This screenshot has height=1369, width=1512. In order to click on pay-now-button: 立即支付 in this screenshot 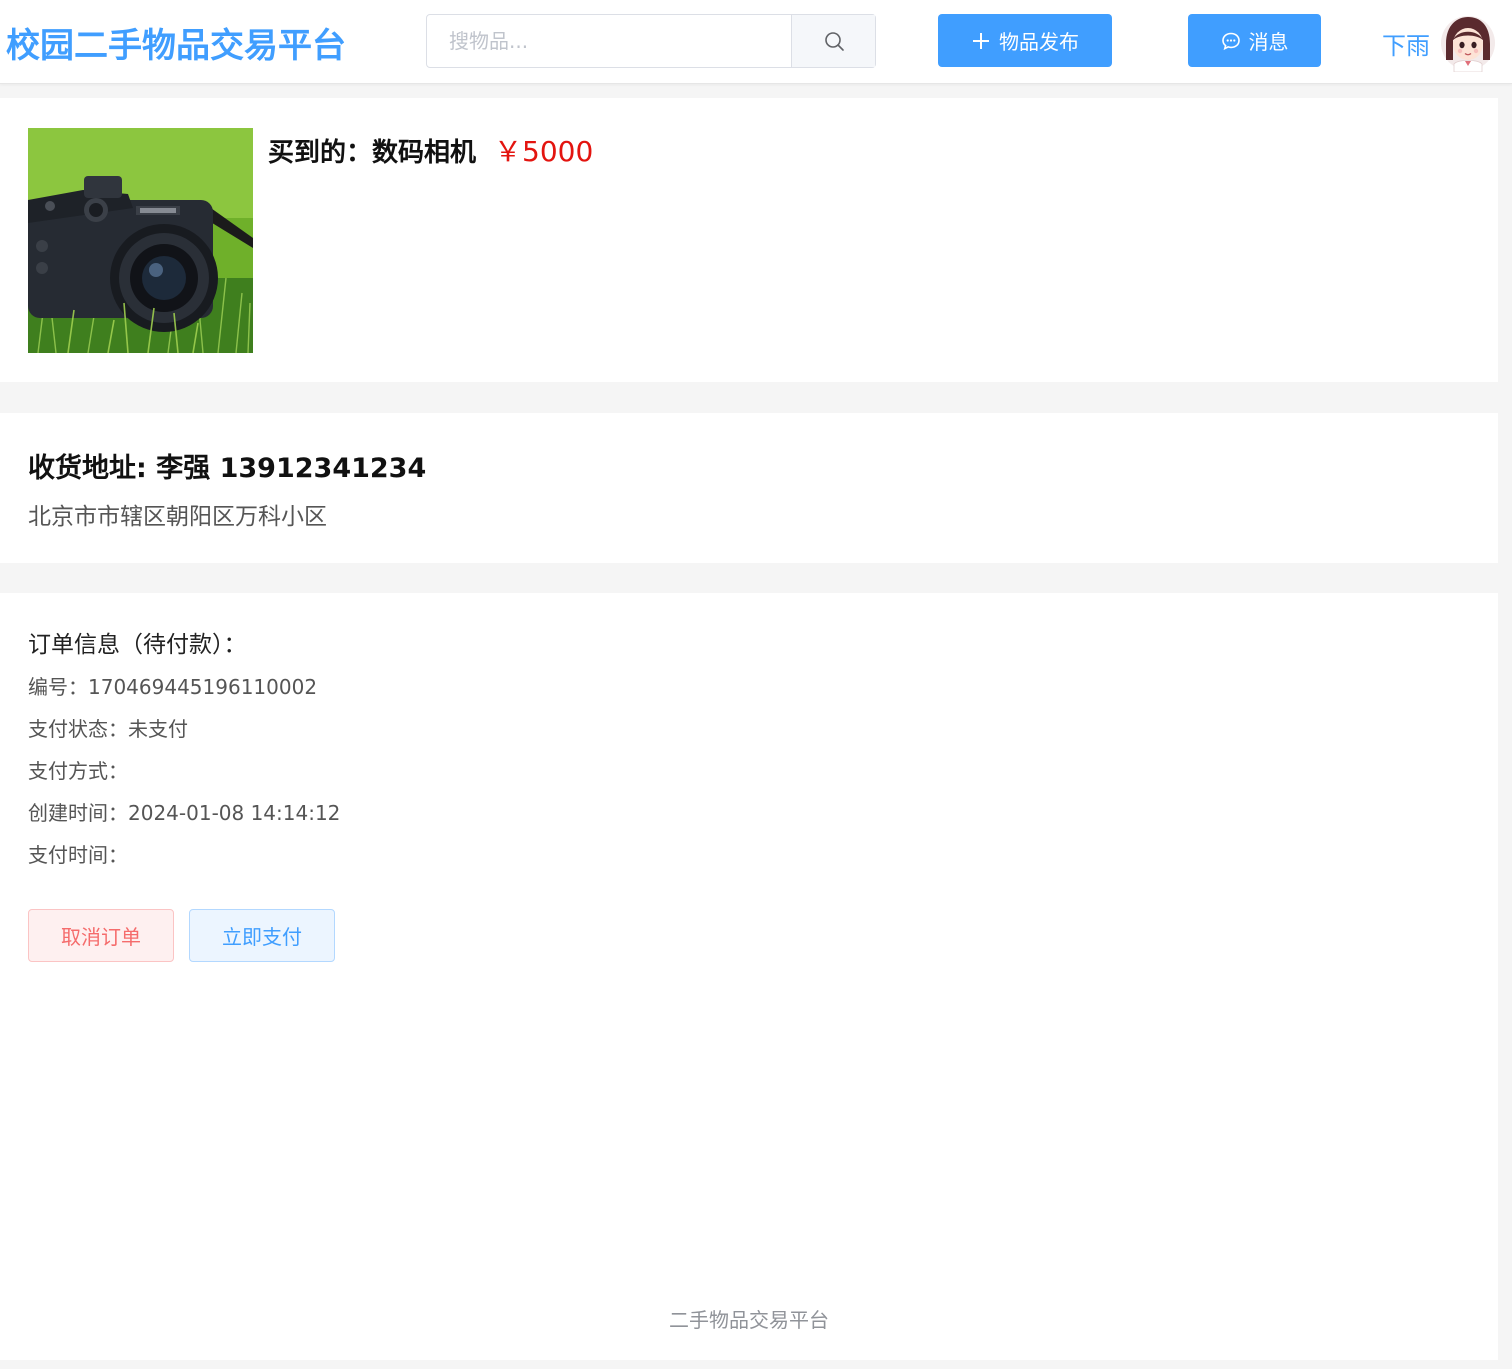, I will do `click(262, 935)`.